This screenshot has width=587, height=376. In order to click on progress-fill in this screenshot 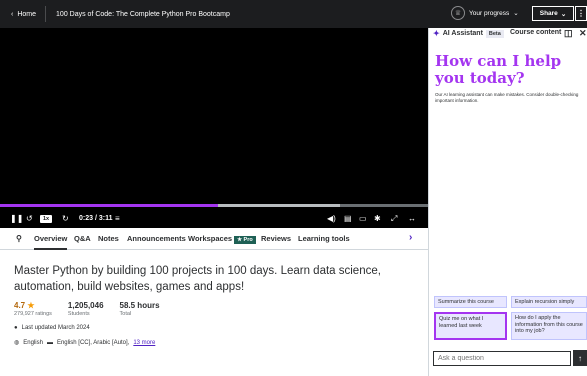, I will do `click(109, 205)`.